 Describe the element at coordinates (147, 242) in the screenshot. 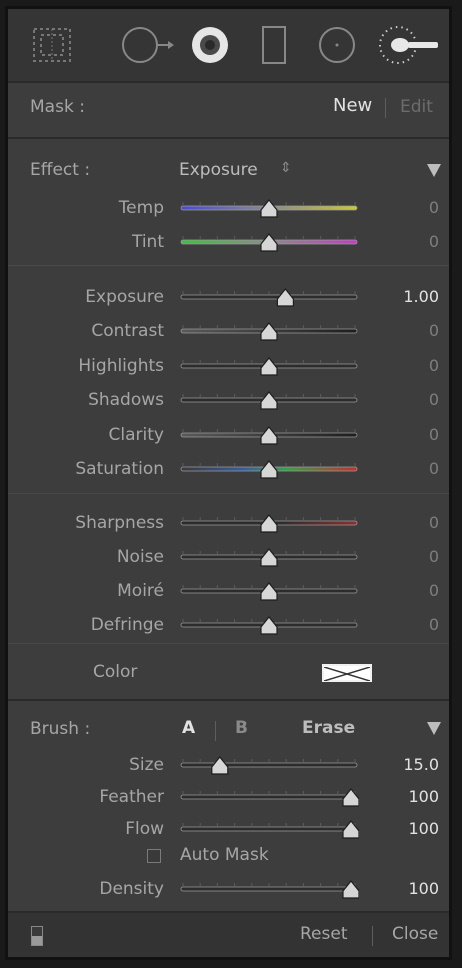

I see `slider-label: Tint` at that location.